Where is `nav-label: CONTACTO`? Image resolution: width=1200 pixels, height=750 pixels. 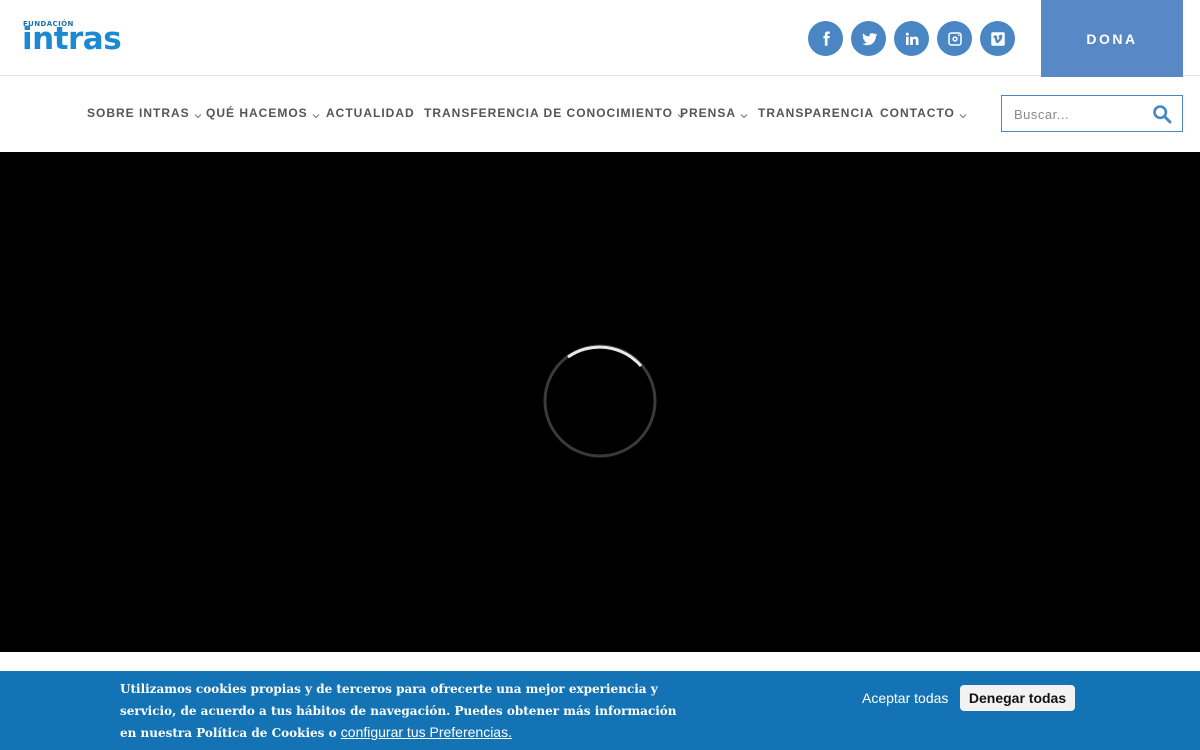
nav-label: CONTACTO is located at coordinates (917, 113).